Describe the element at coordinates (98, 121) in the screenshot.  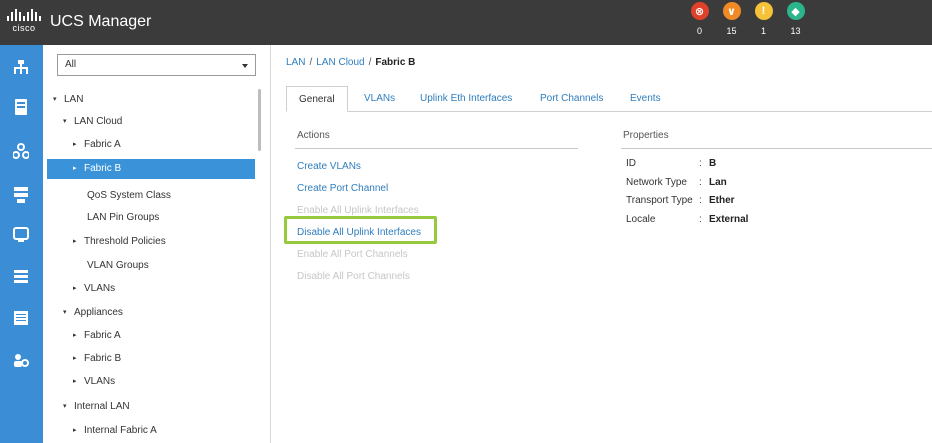
I see `tree-node-label: LAN Cloud` at that location.